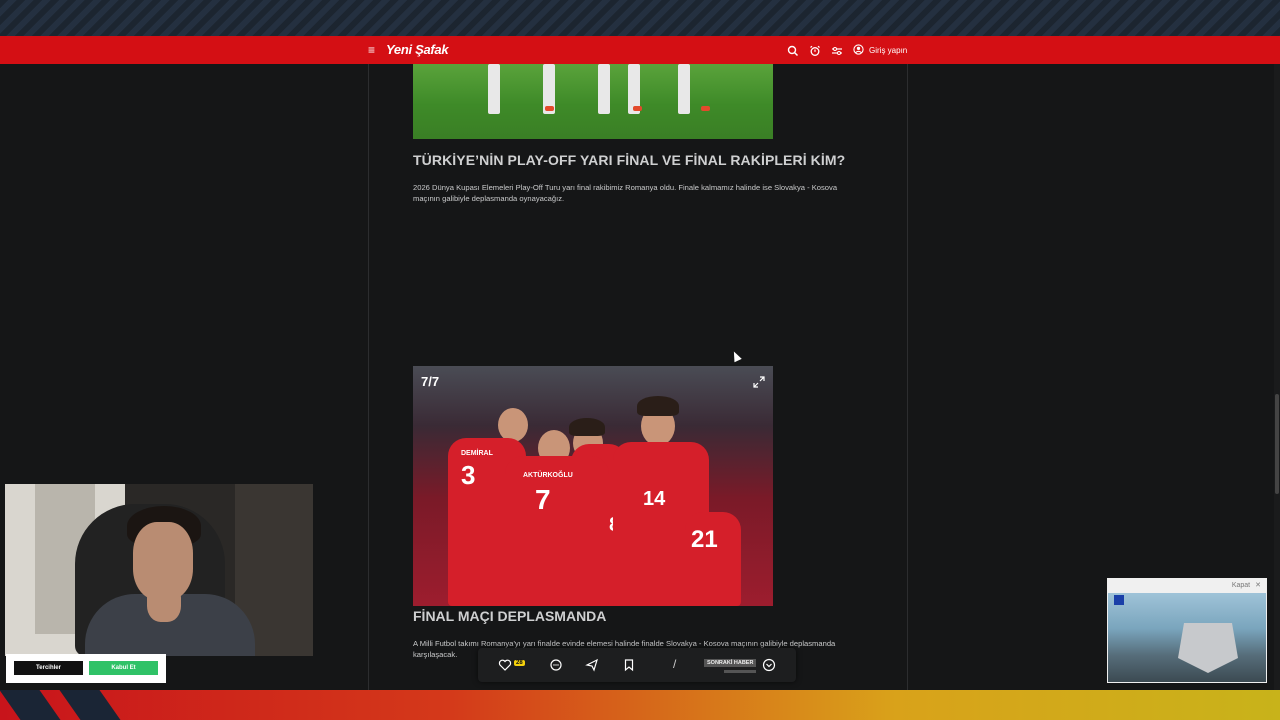  What do you see at coordinates (704, 539) in the screenshot?
I see `jersey-number-21: 21` at bounding box center [704, 539].